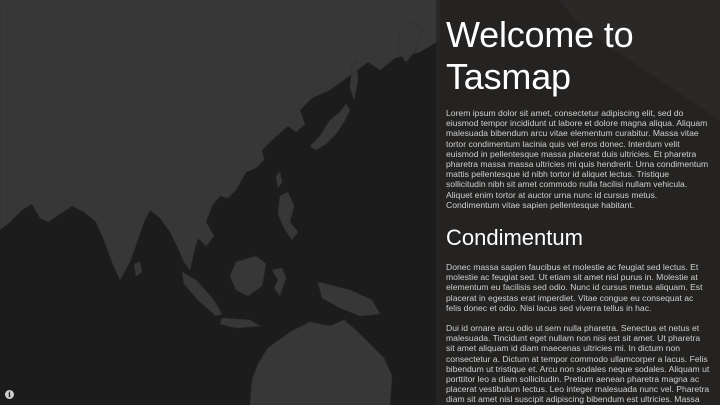 This screenshot has width=720, height=405. What do you see at coordinates (540, 55) in the screenshot?
I see `page-title: Welcome to Tasmap` at bounding box center [540, 55].